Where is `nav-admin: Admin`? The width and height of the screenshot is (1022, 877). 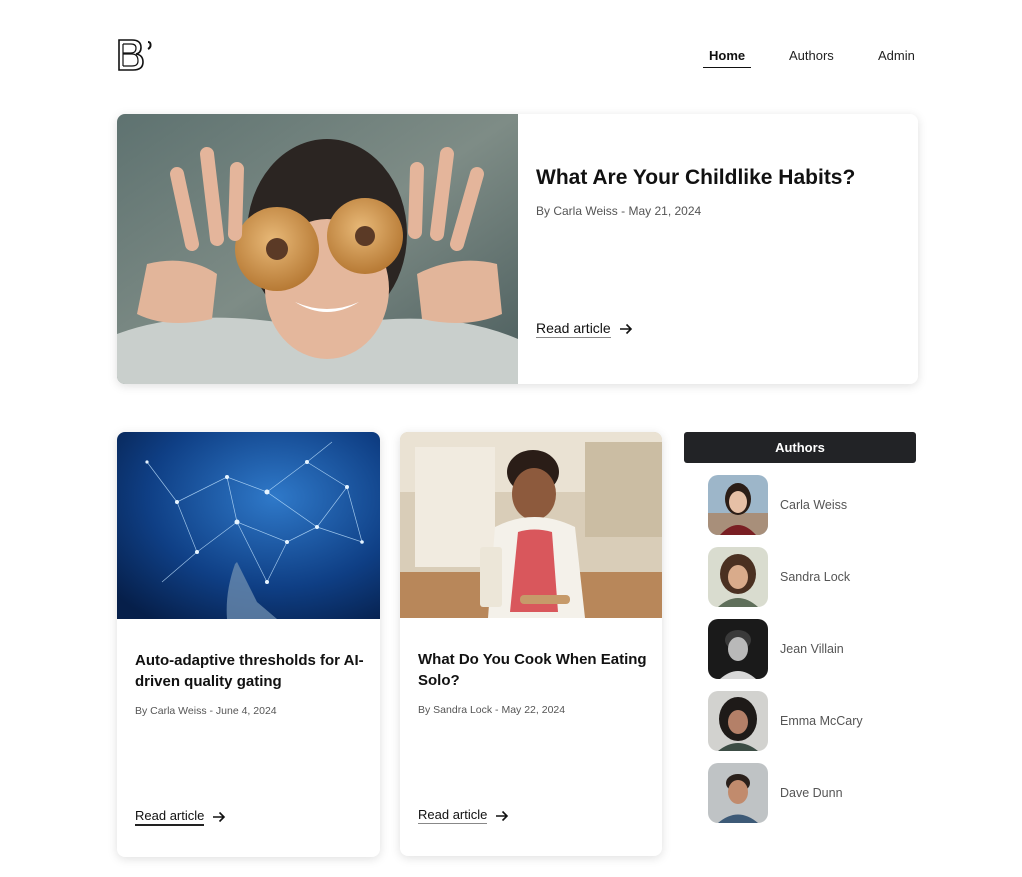
nav-admin: Admin is located at coordinates (896, 56).